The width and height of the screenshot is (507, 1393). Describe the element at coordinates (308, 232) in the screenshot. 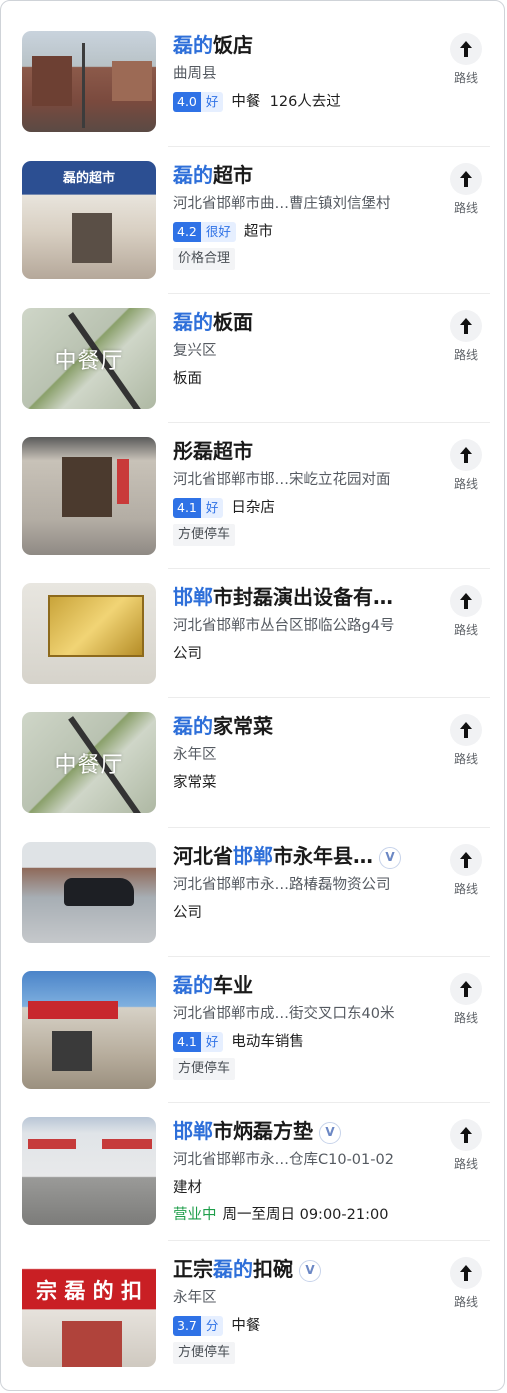

I see `place-meta: 4.2 很好 超市` at that location.